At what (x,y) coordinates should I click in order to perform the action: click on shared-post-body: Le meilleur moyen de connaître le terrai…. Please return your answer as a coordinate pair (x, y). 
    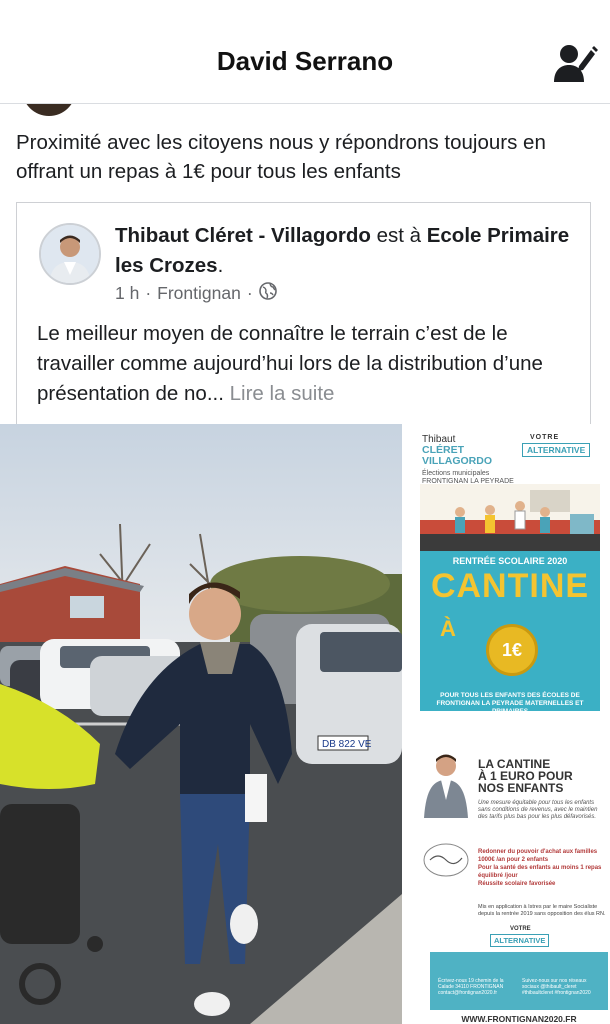
    Looking at the image, I should click on (312, 364).